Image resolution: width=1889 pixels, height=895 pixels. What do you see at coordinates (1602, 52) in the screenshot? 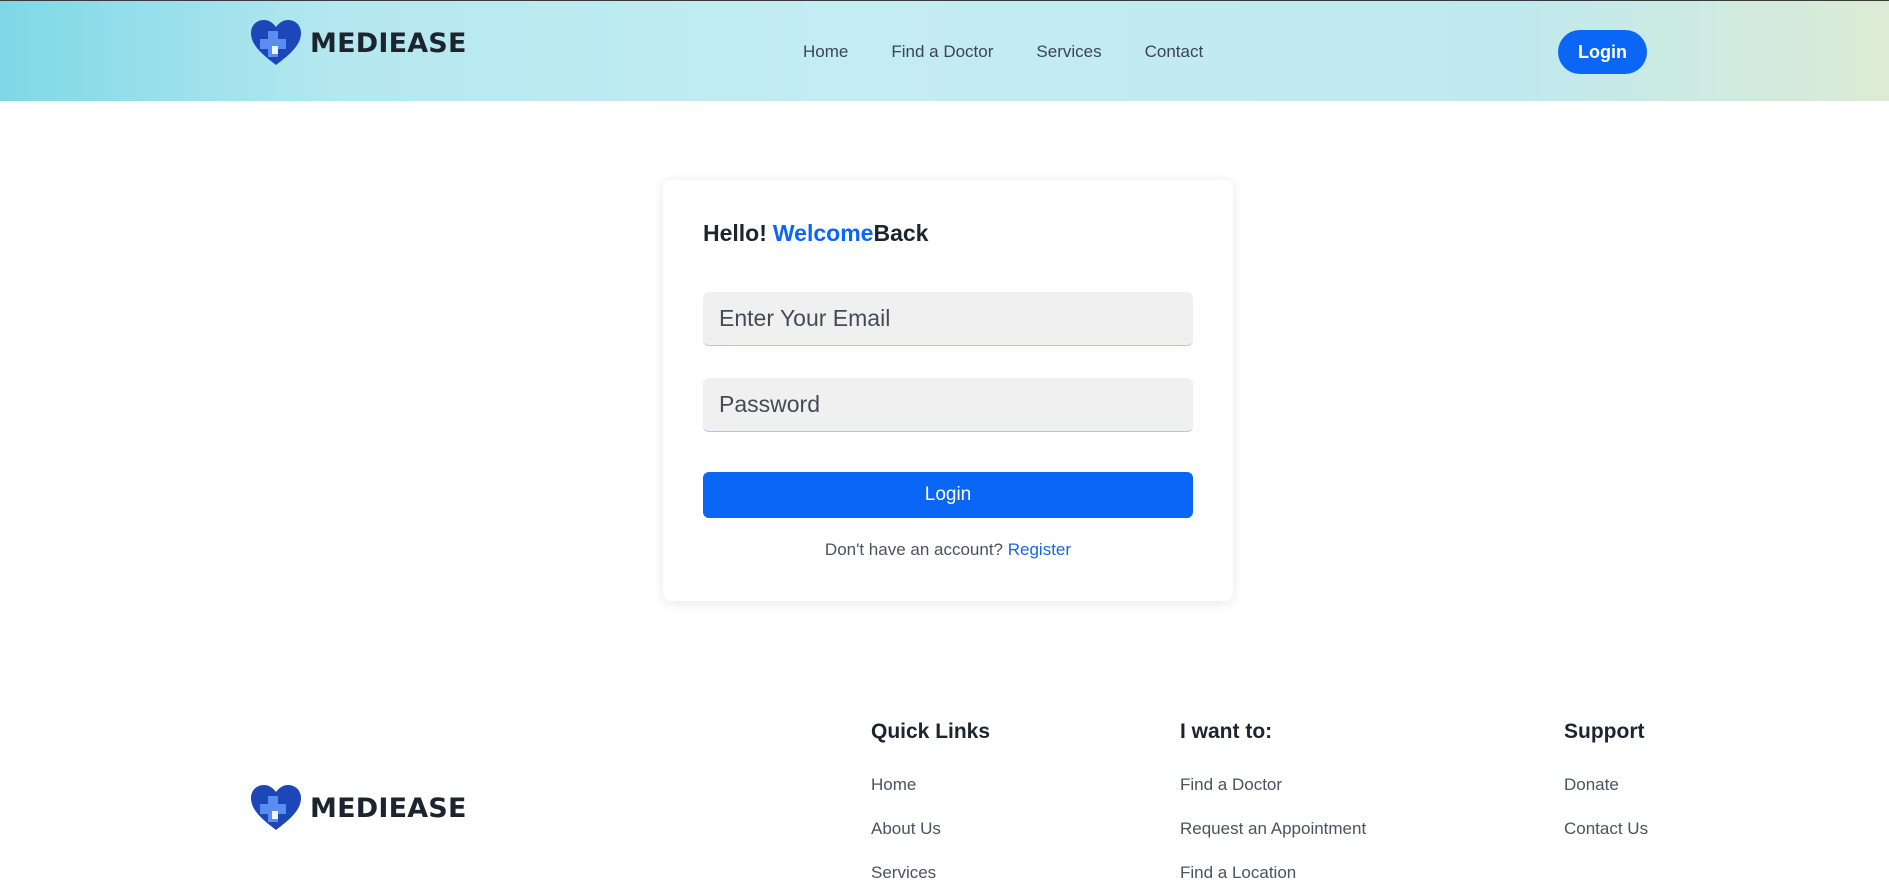
I see `header-login-button: Login` at bounding box center [1602, 52].